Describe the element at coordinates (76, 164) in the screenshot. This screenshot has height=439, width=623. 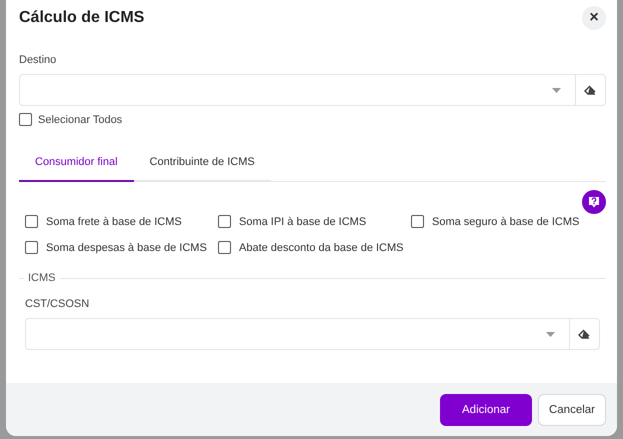
I see `tab: Consumidor final` at that location.